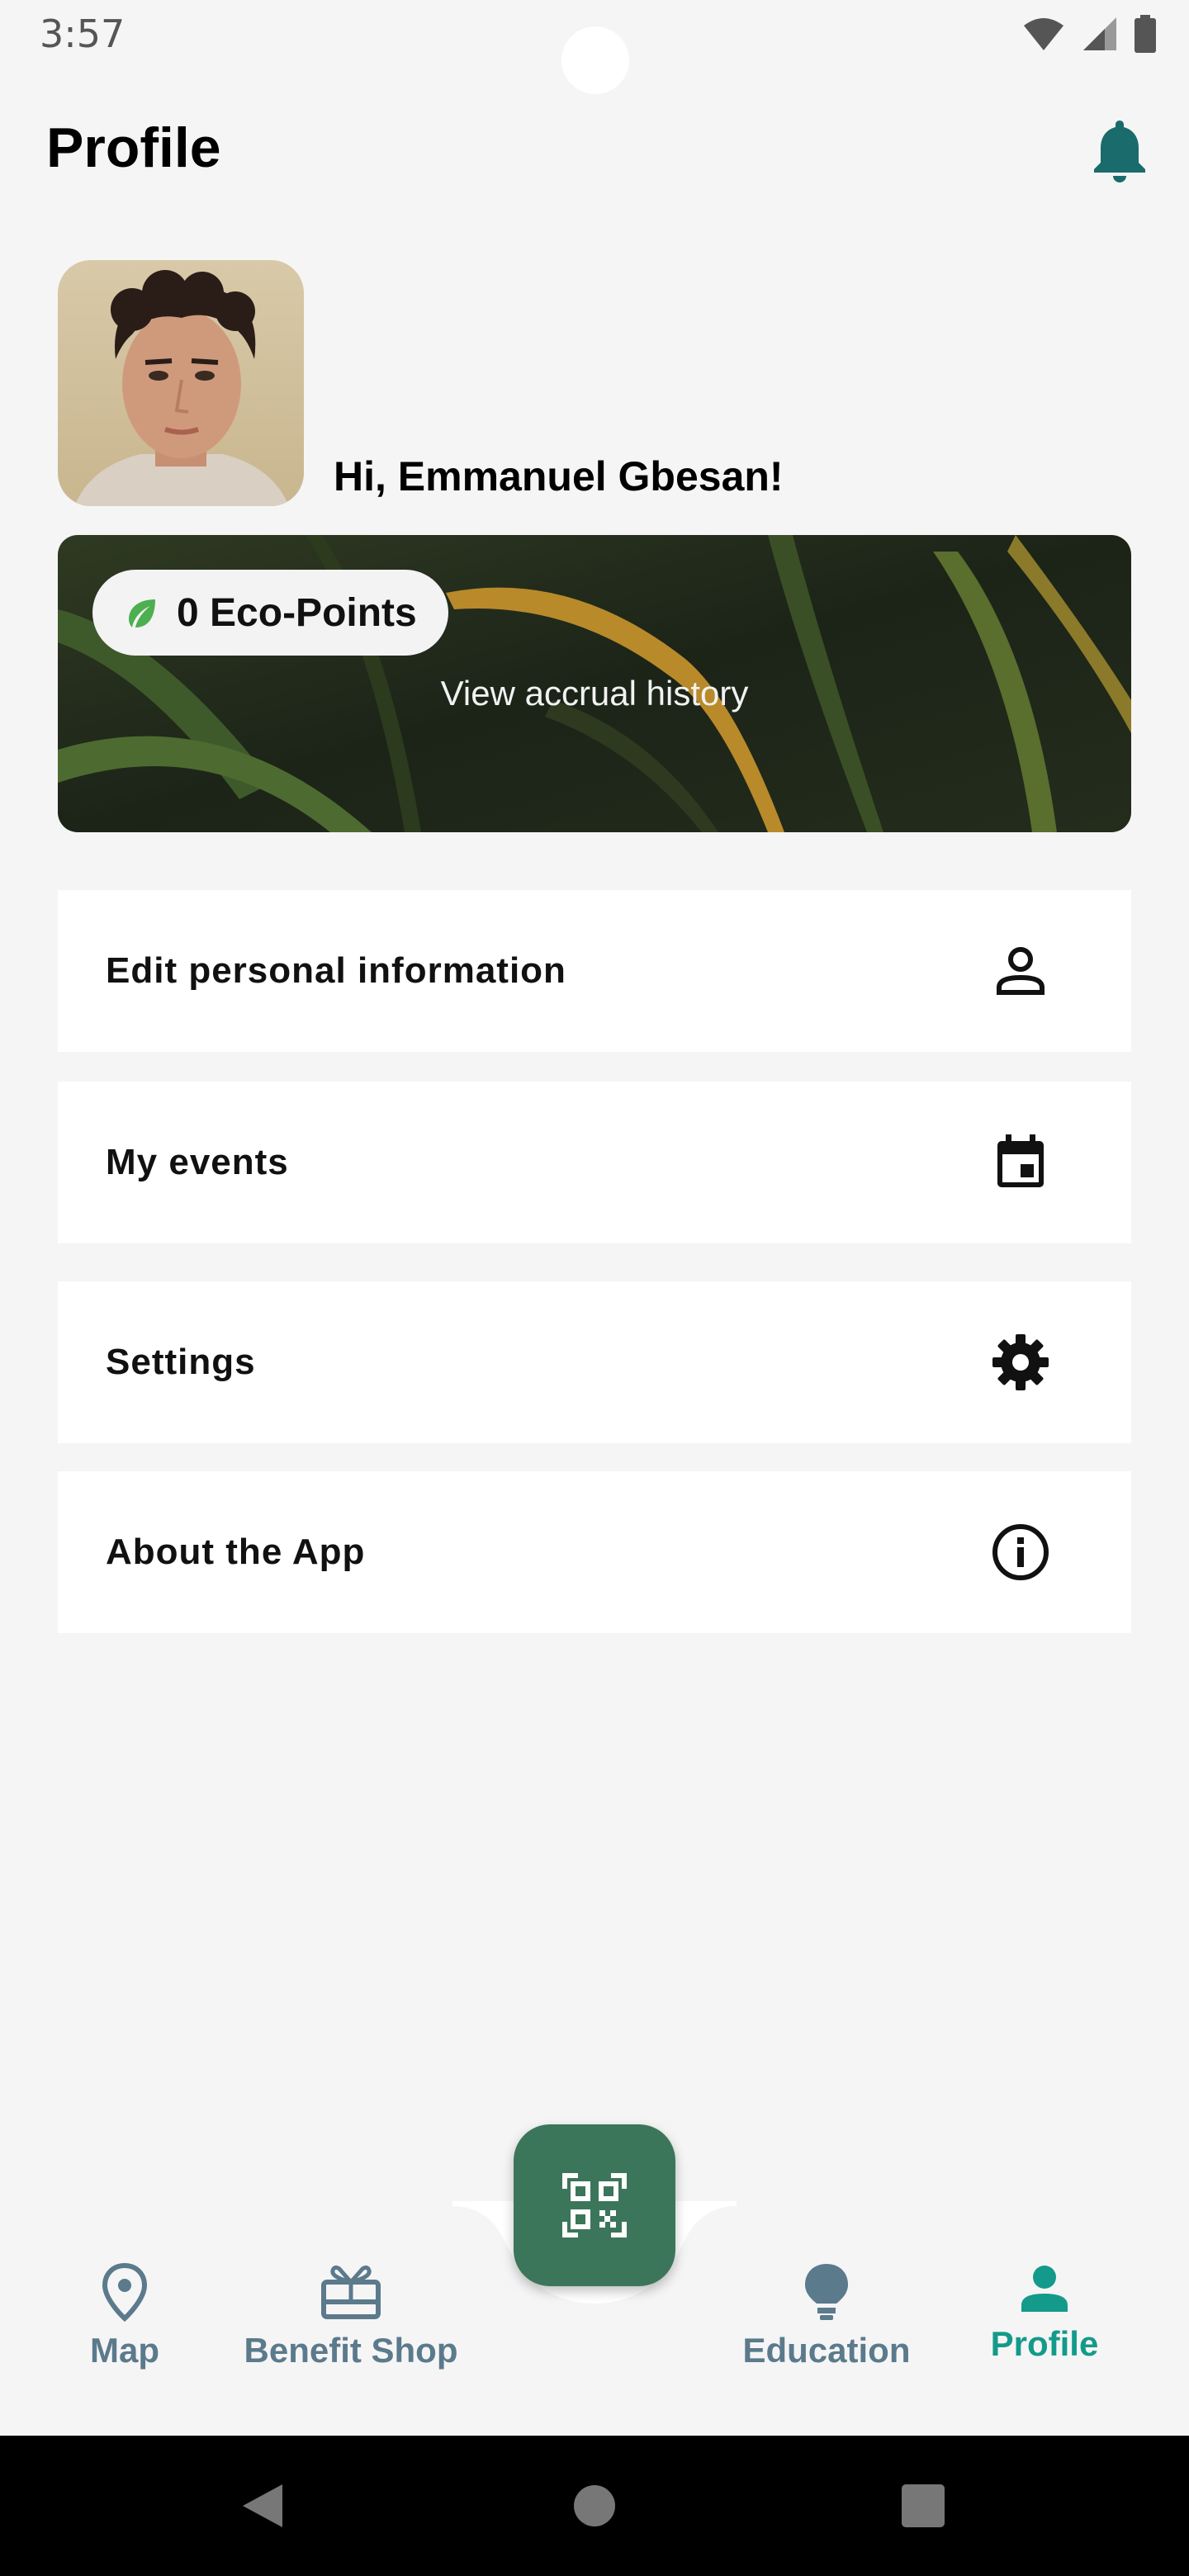 Image resolution: width=1189 pixels, height=2576 pixels. What do you see at coordinates (594, 1162) in the screenshot?
I see `menu-item-my-events: My events` at bounding box center [594, 1162].